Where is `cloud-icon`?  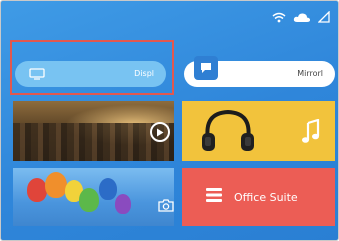
cloud-icon is located at coordinates (302, 17).